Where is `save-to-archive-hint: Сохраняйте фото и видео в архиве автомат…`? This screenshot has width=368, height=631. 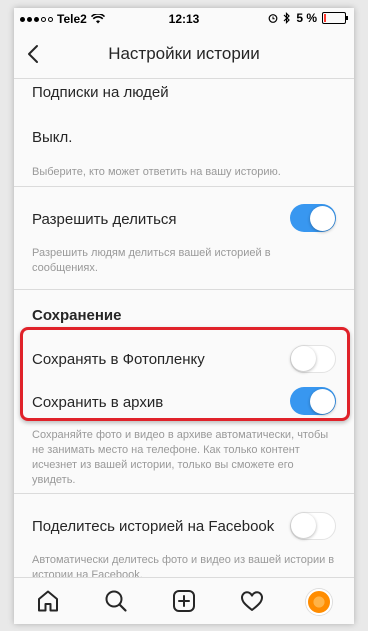 save-to-archive-hint: Сохраняйте фото и видео в архиве автомат… is located at coordinates (180, 457).